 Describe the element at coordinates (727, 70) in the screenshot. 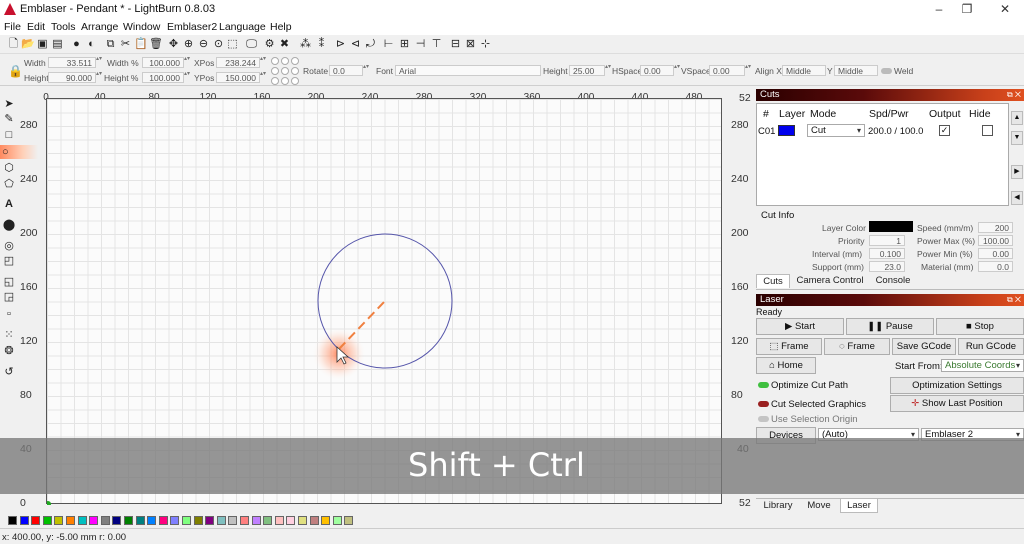

I see `vspace-field: 0.00` at that location.